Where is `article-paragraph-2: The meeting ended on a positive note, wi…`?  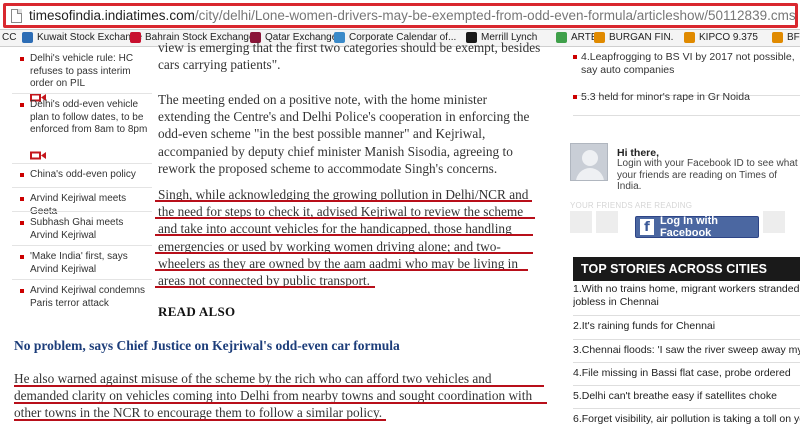
article-paragraph-2: The meeting ended on a positive note, wi… is located at coordinates (353, 134).